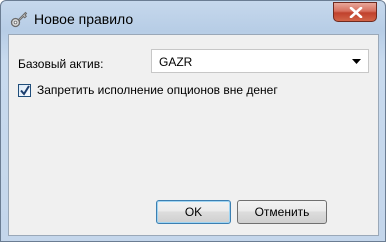 The width and height of the screenshot is (388, 244). Describe the element at coordinates (356, 61) in the screenshot. I see `chevron-down-icon` at that location.